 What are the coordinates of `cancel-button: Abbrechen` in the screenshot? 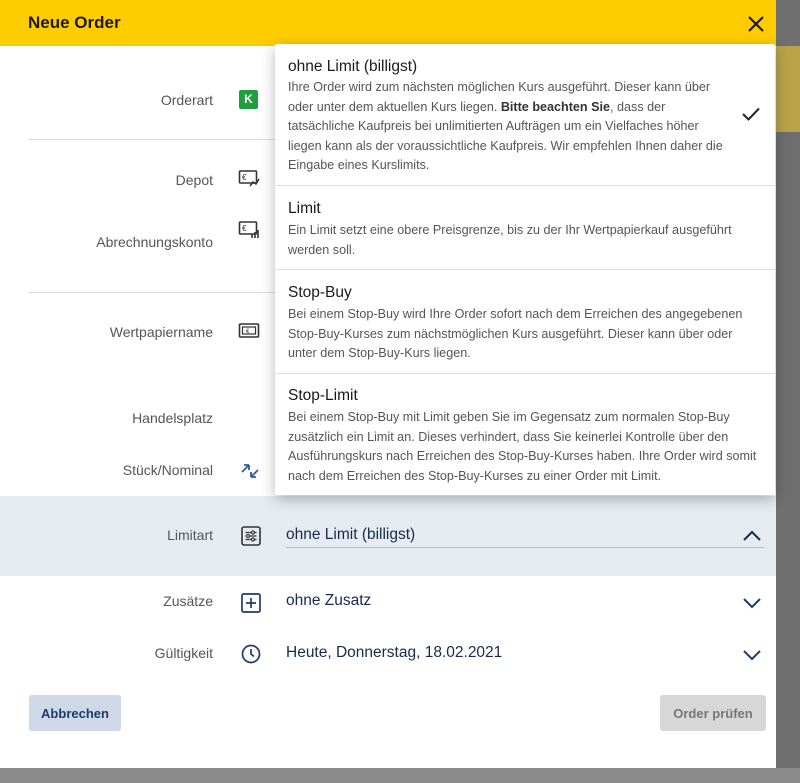 It's located at (75, 713).